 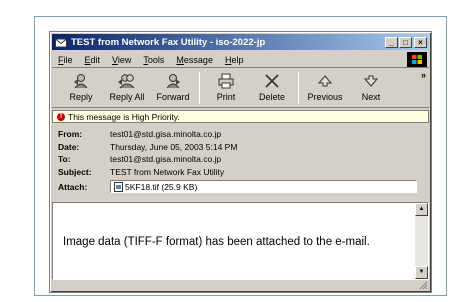 I want to click on menu-help-rest: elp, so click(x=237, y=59).